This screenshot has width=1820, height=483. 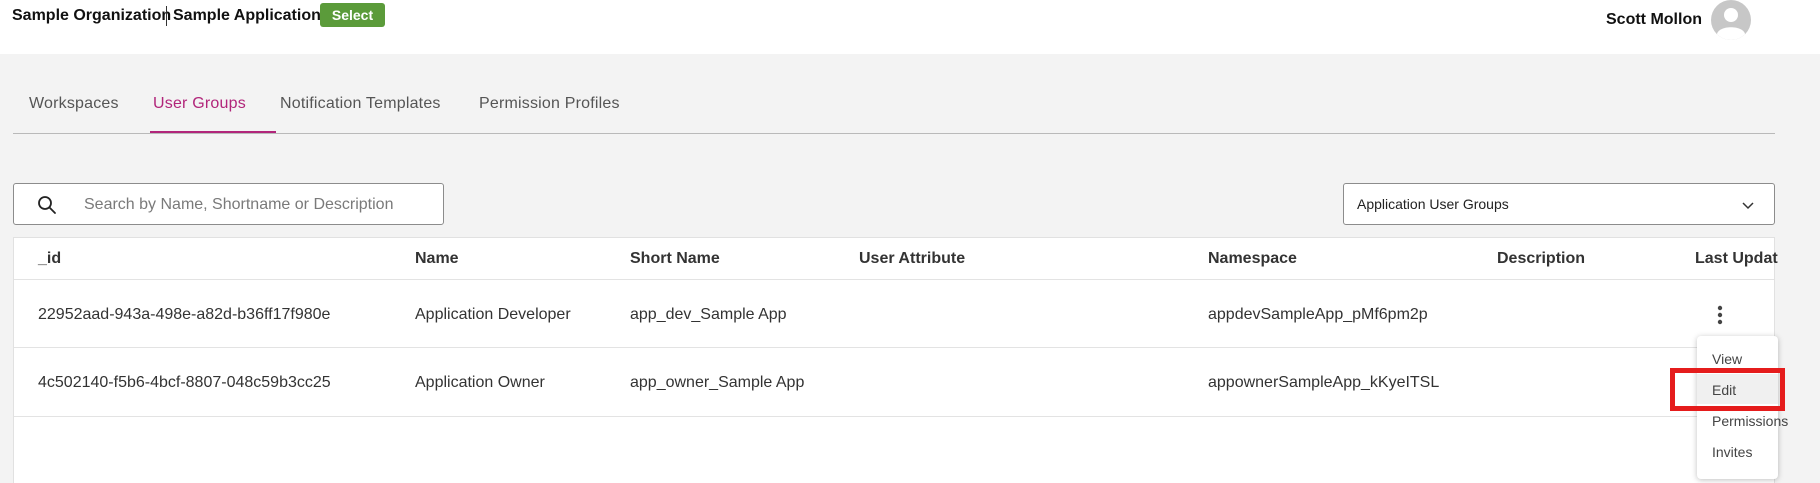 I want to click on column-header-last-updated: Last Updat, so click(x=1736, y=259).